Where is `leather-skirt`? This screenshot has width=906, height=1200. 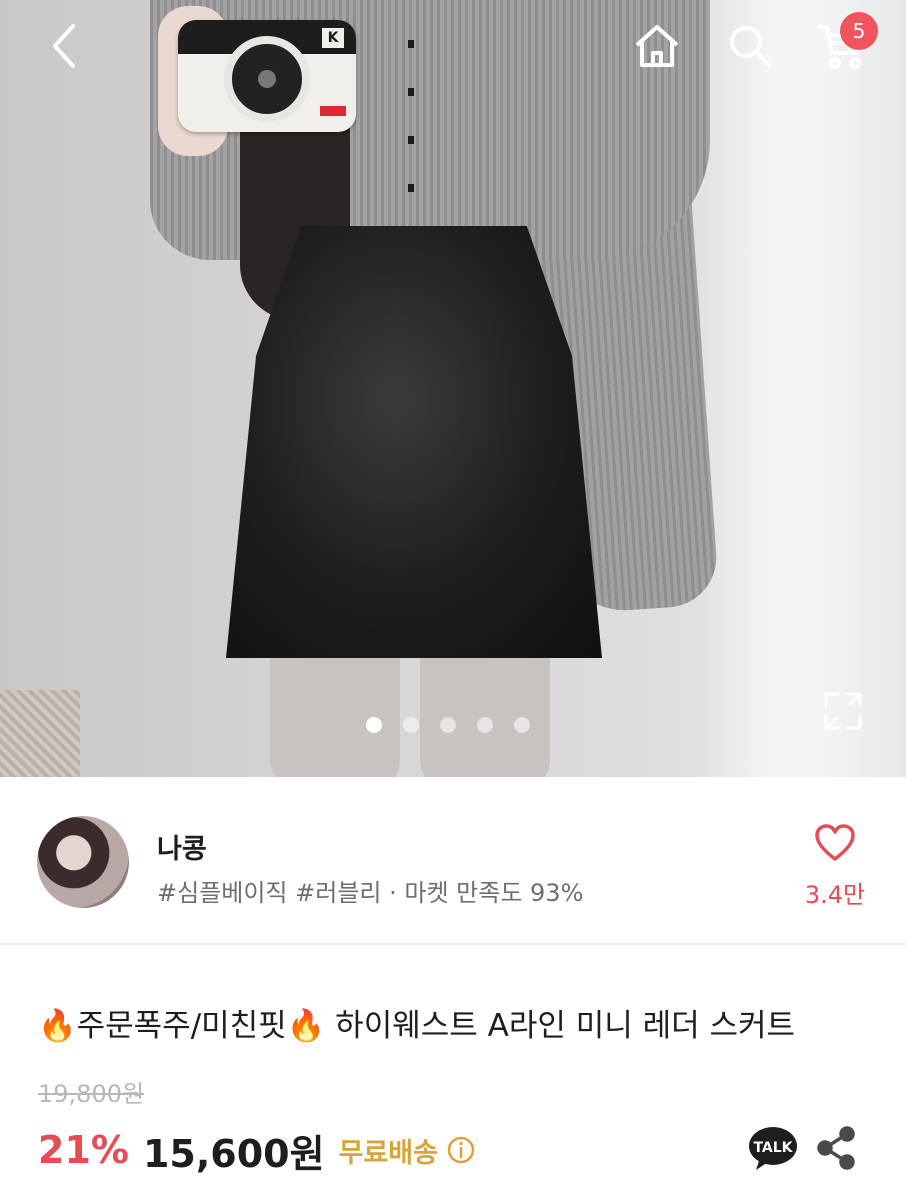 leather-skirt is located at coordinates (414, 442).